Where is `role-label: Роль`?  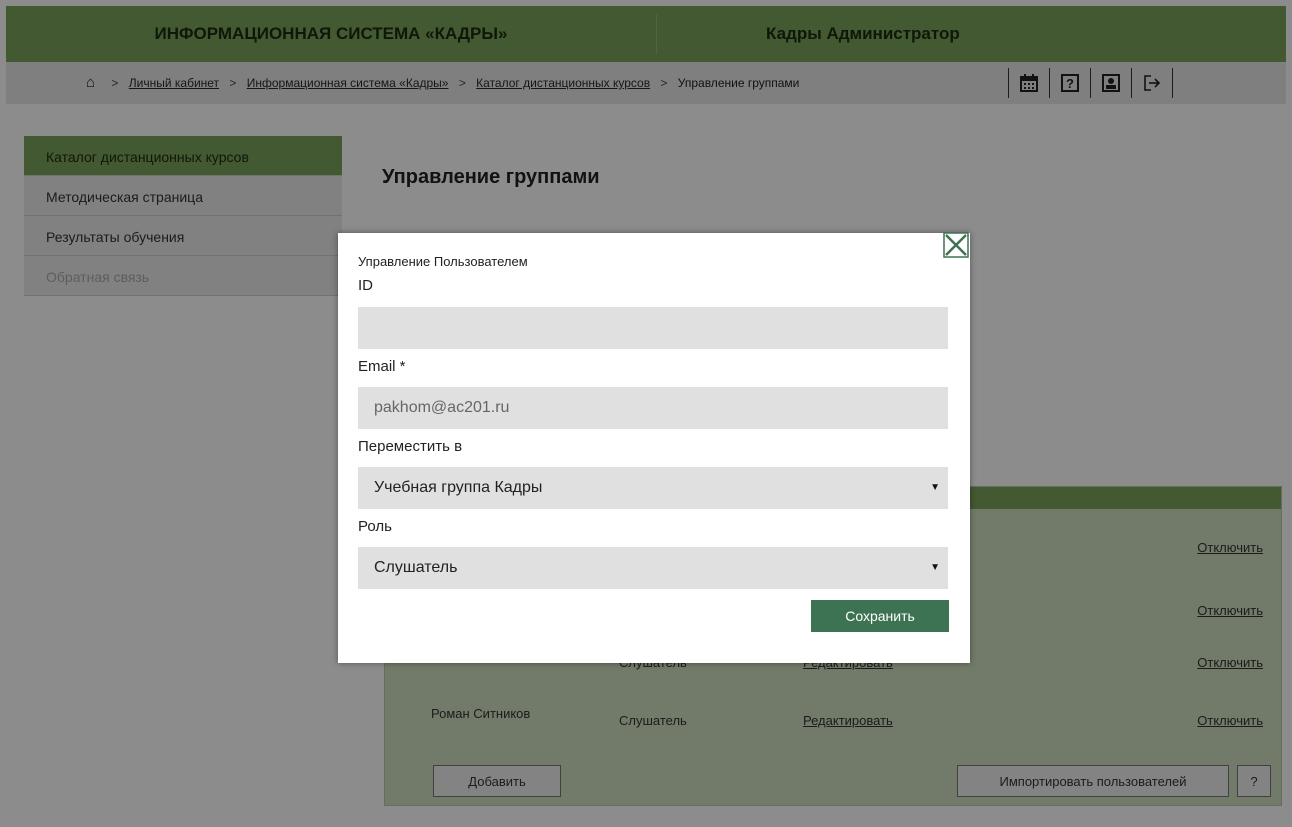
role-label: Роль is located at coordinates (375, 526).